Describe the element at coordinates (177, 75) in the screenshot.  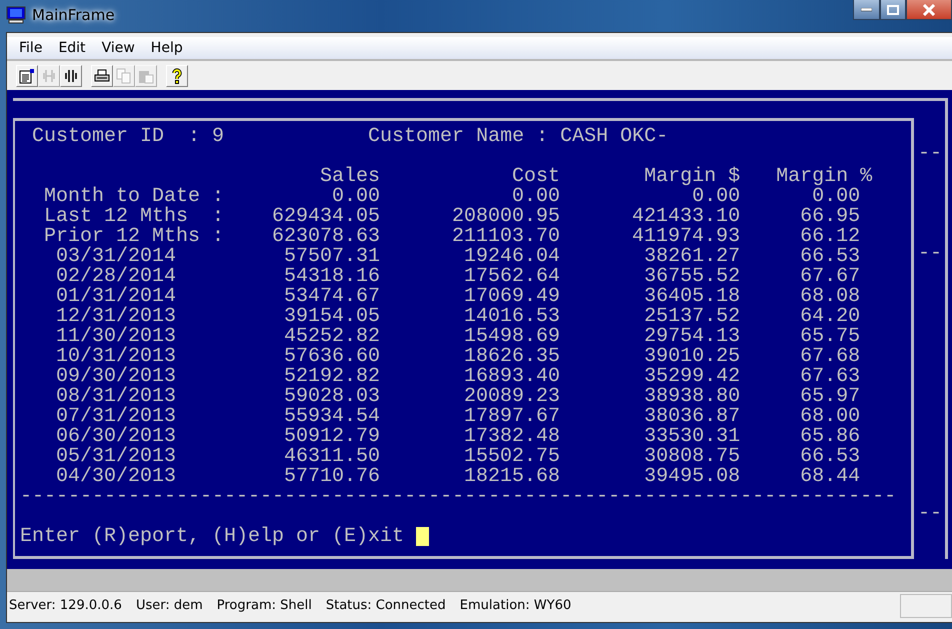
I see `help-button` at that location.